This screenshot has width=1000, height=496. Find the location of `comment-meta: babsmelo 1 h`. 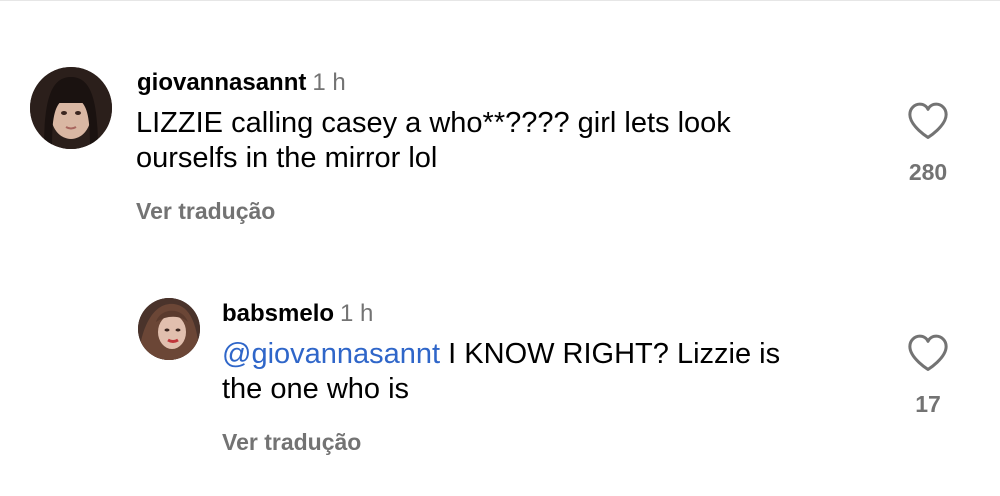

comment-meta: babsmelo 1 h is located at coordinates (297, 314).